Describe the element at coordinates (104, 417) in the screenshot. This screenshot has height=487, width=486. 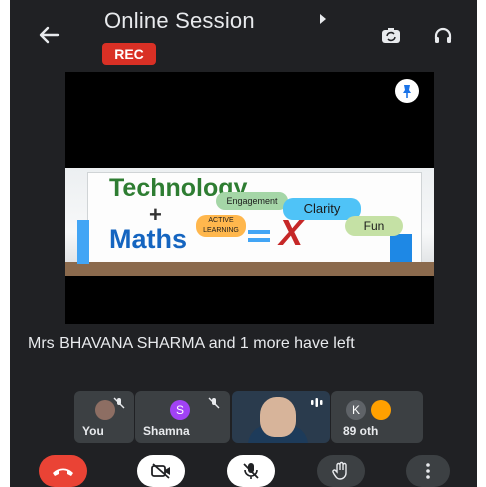
I see `participant-tile-you: You` at that location.